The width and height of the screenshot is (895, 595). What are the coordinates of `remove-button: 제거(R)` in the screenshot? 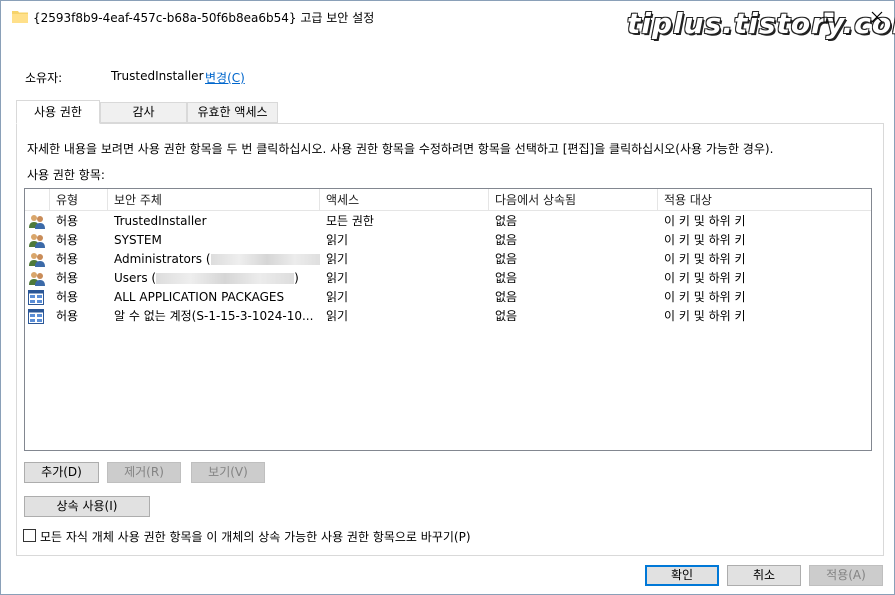 It's located at (144, 472).